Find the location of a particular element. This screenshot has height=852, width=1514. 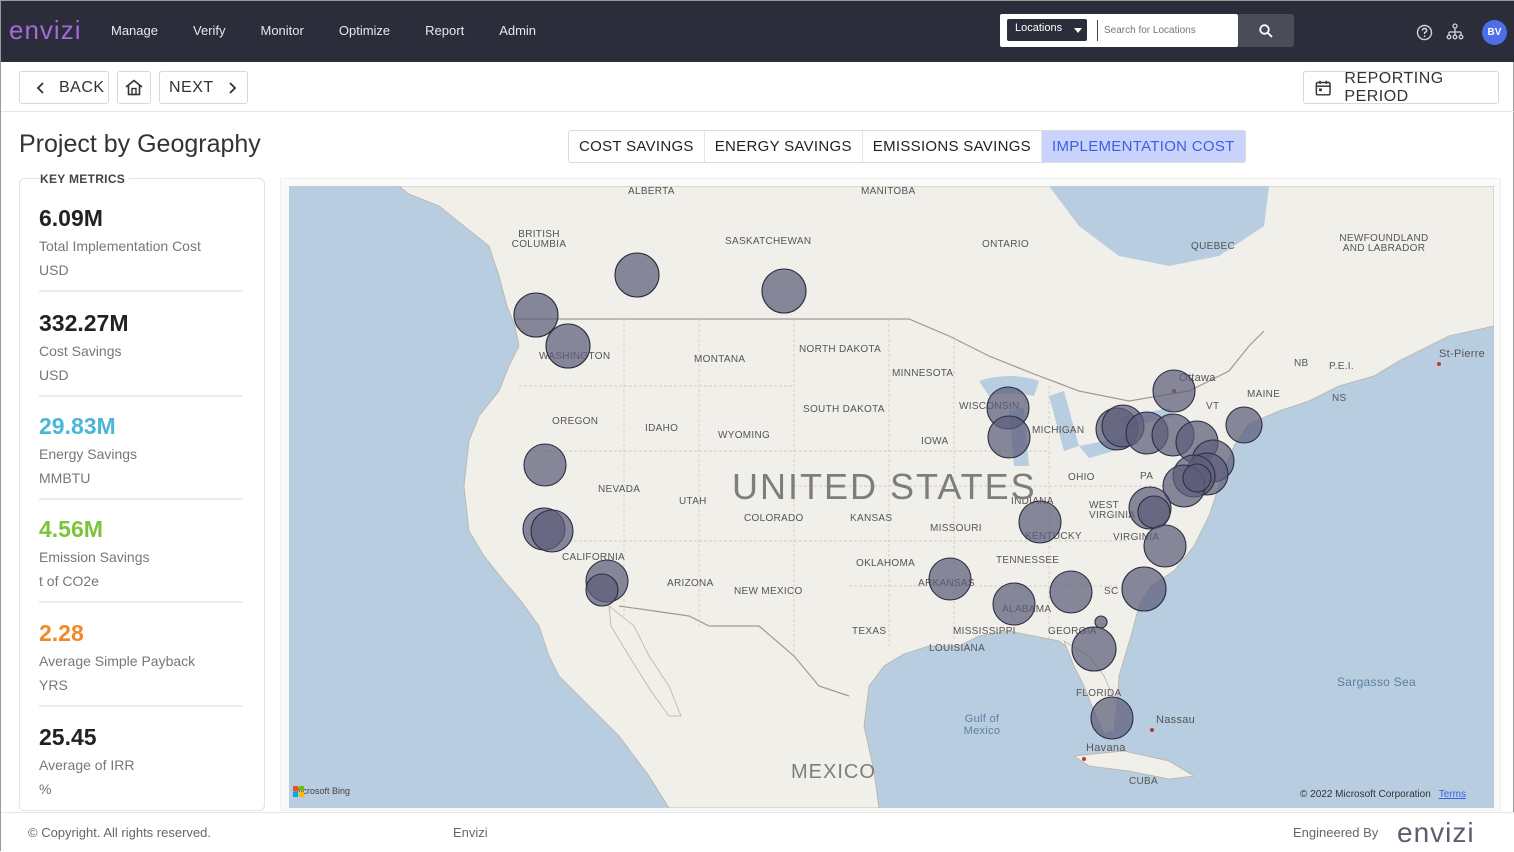

map-label-united-states: UNITED STATES is located at coordinates (884, 486).